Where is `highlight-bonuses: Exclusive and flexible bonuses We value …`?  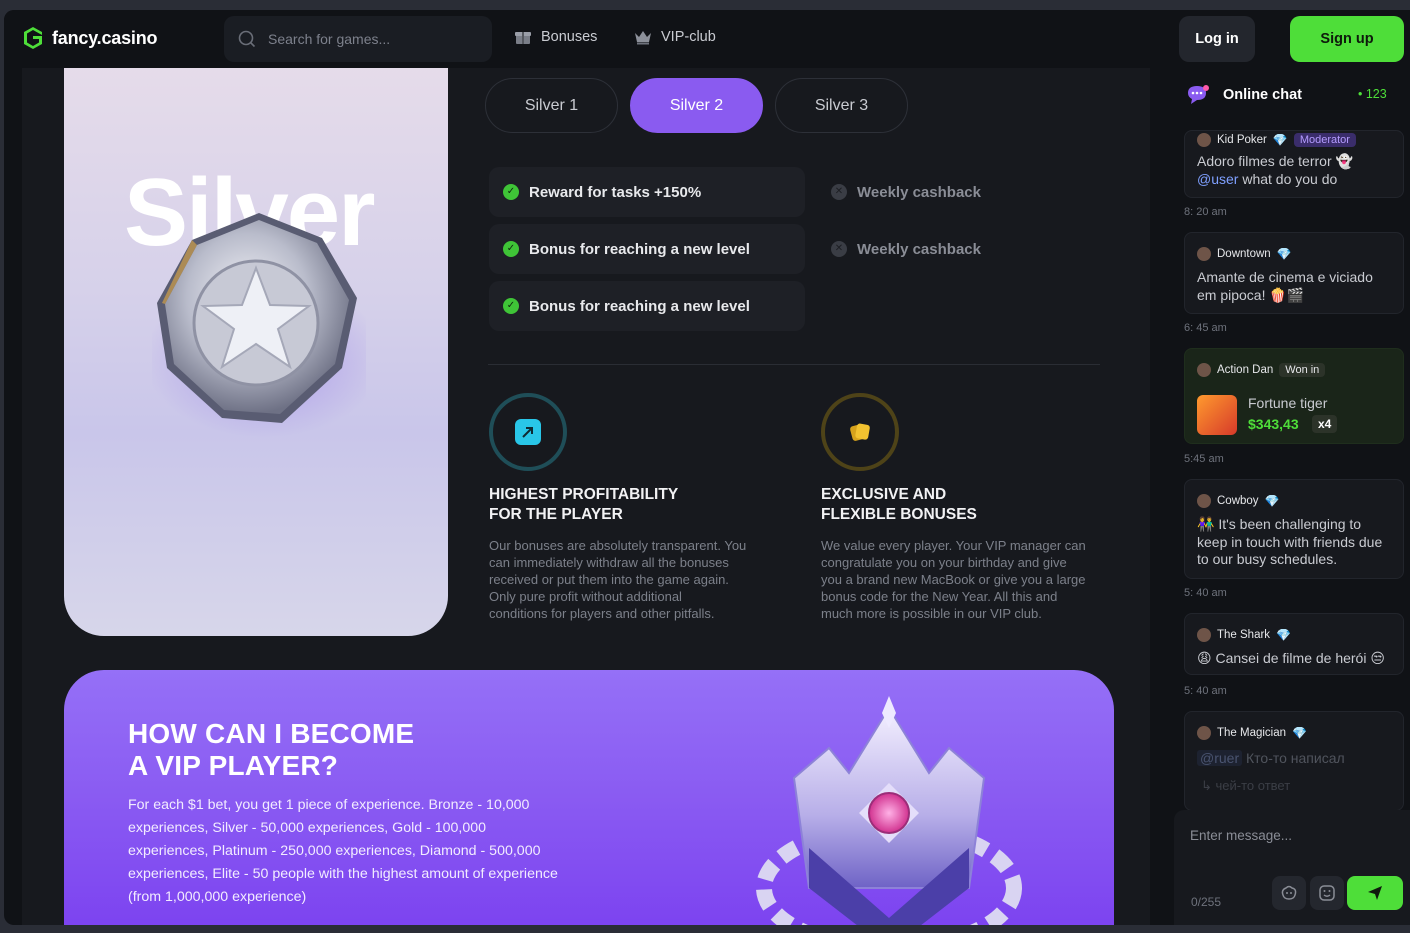 highlight-bonuses: Exclusive and flexible bonuses We value … is located at coordinates (961, 507).